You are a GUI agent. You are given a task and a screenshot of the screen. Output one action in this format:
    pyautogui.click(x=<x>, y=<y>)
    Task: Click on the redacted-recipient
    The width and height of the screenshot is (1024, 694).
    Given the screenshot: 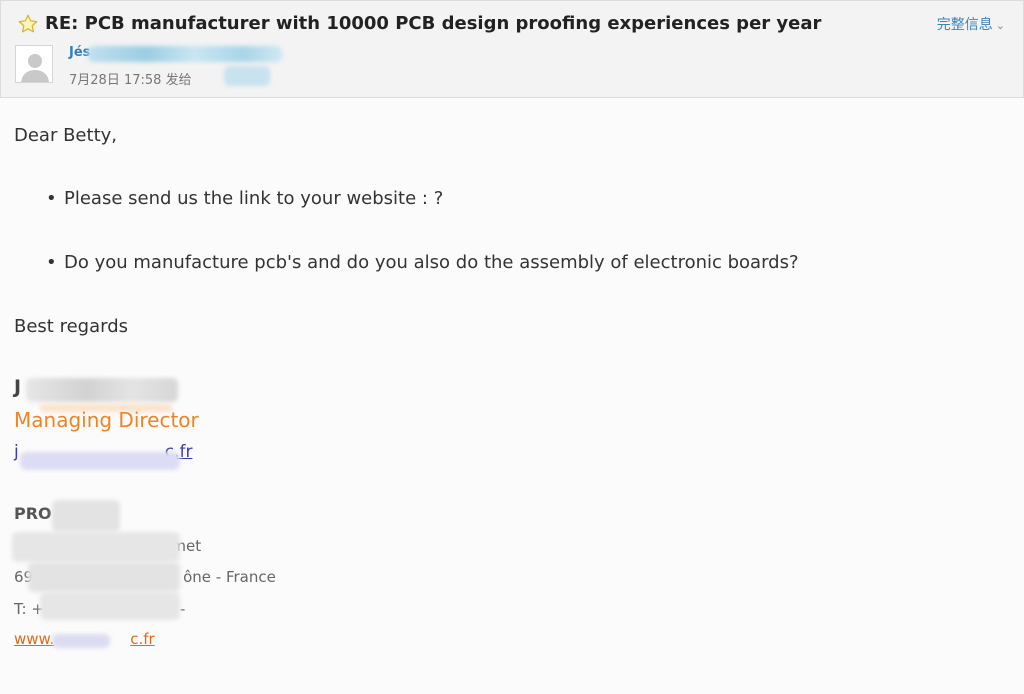 What is the action you would take?
    pyautogui.click(x=247, y=76)
    